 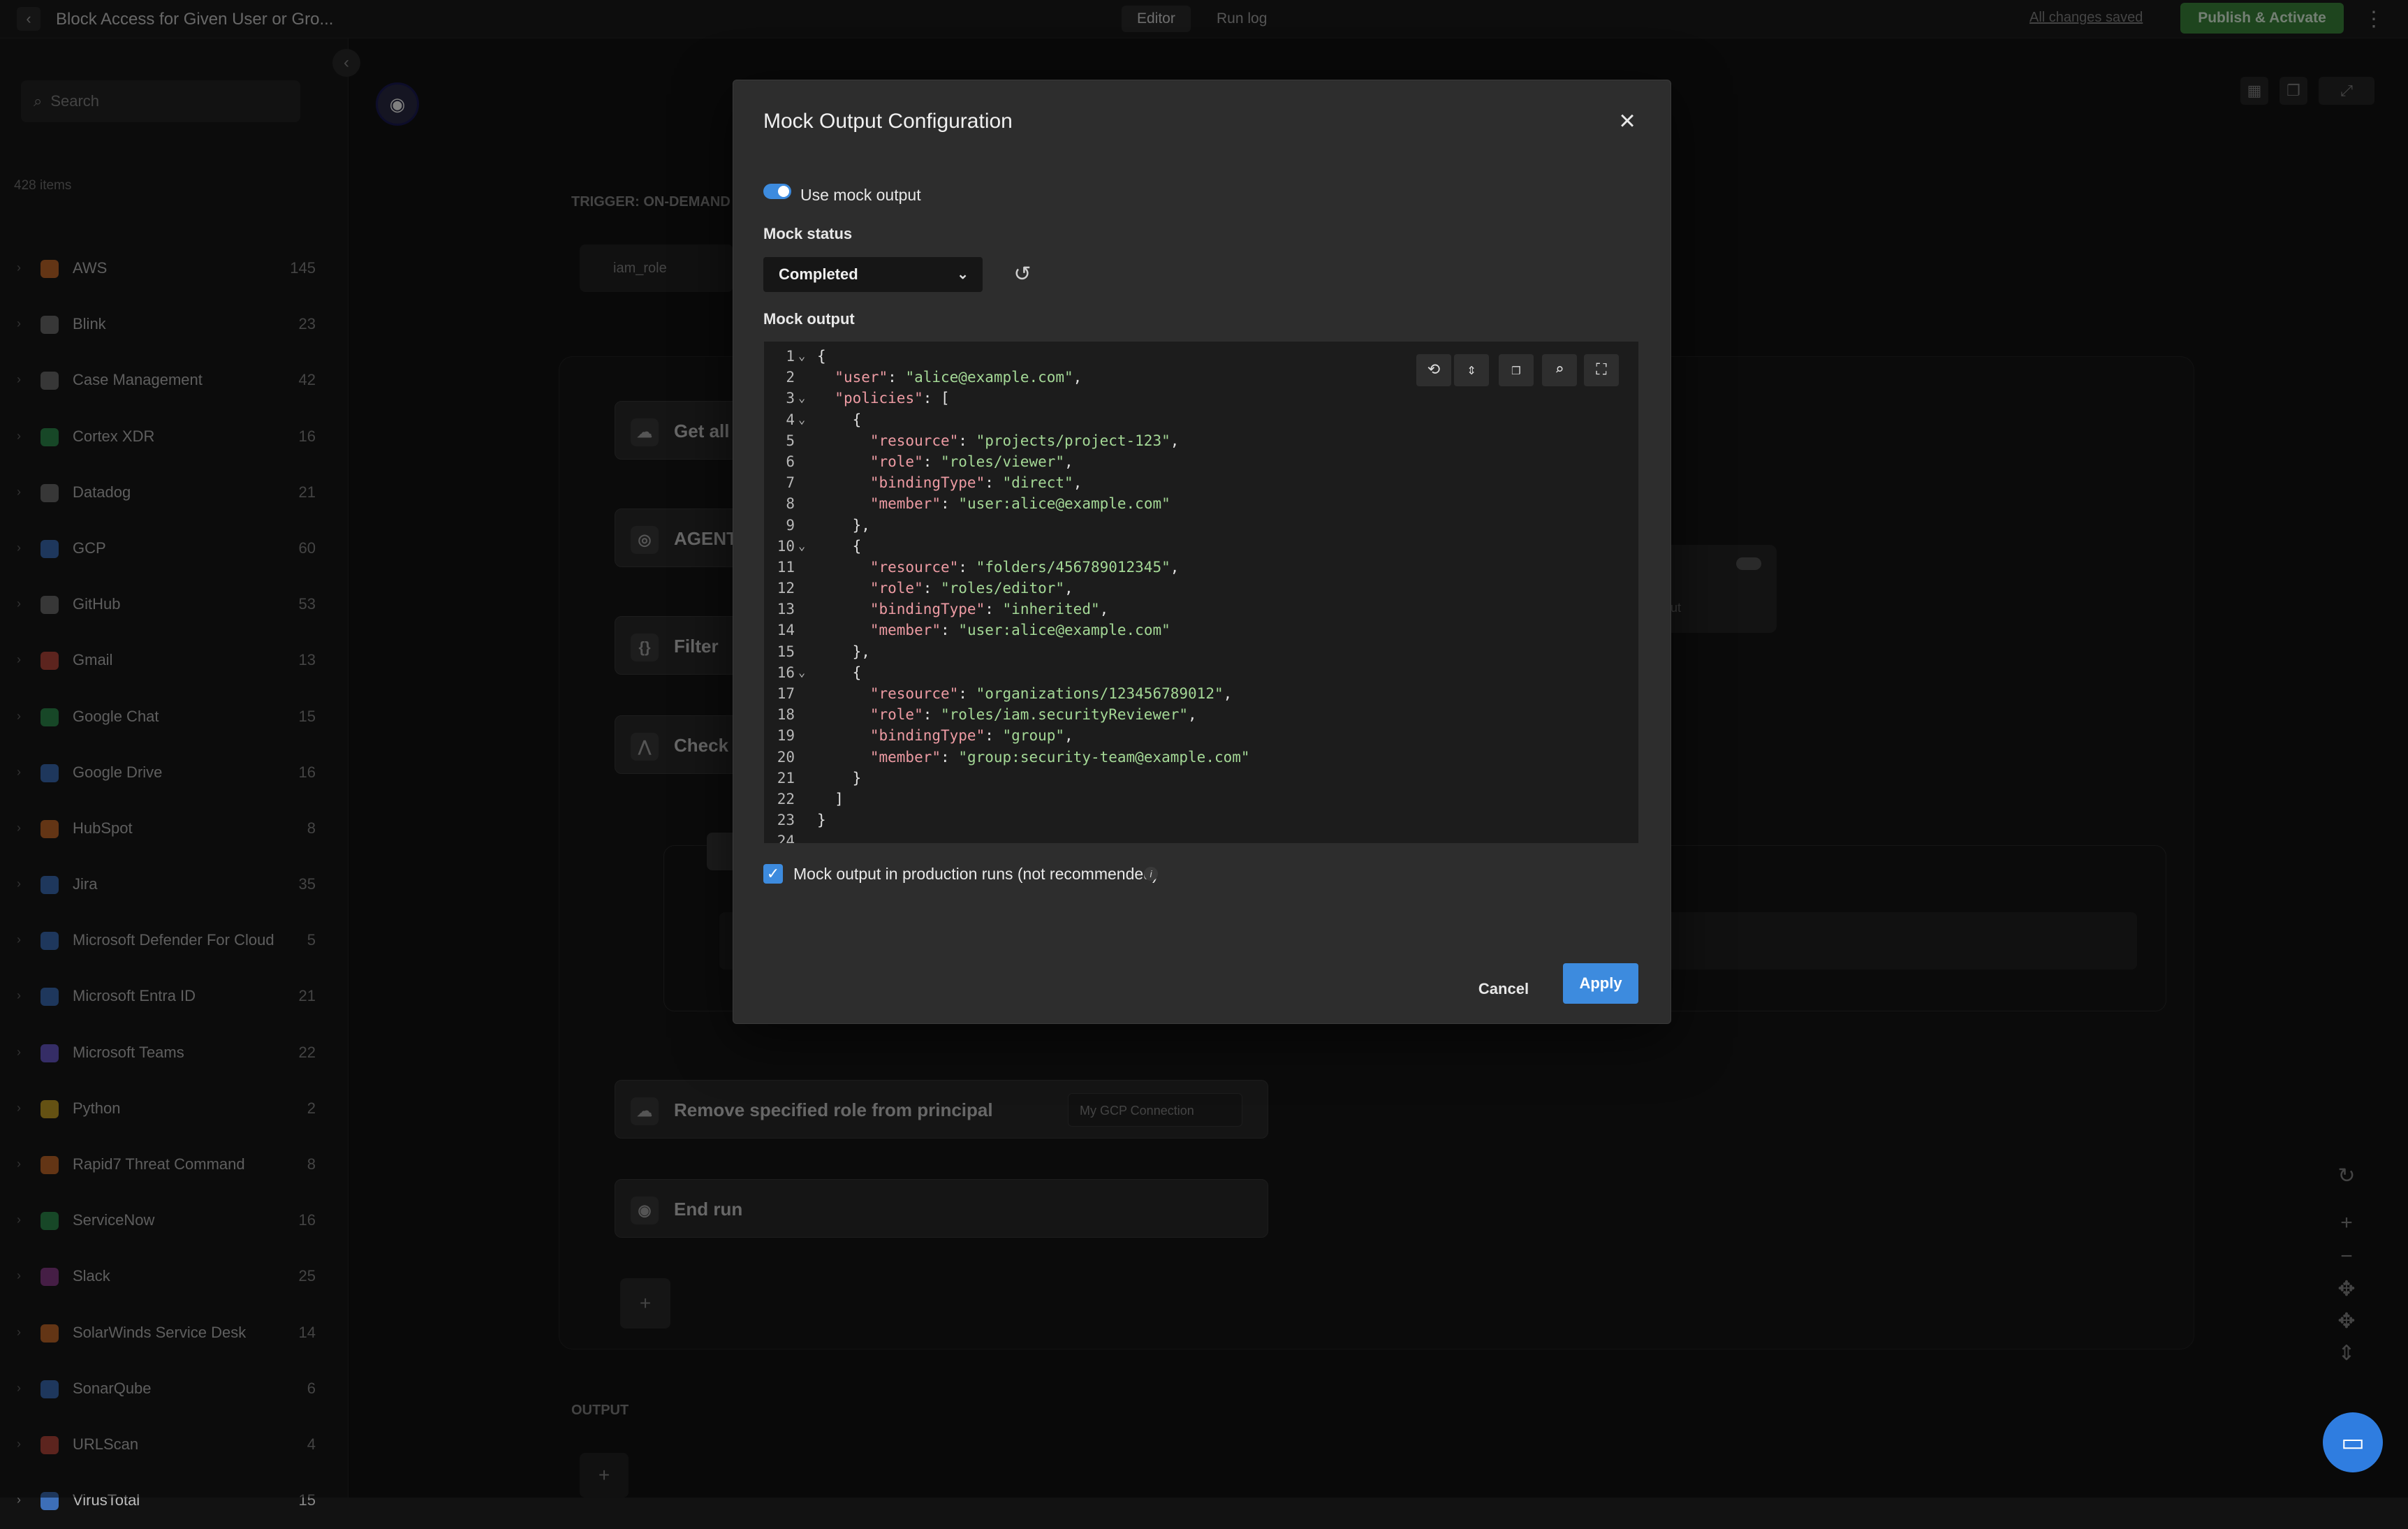 I want to click on line-number: 14, so click(x=786, y=630).